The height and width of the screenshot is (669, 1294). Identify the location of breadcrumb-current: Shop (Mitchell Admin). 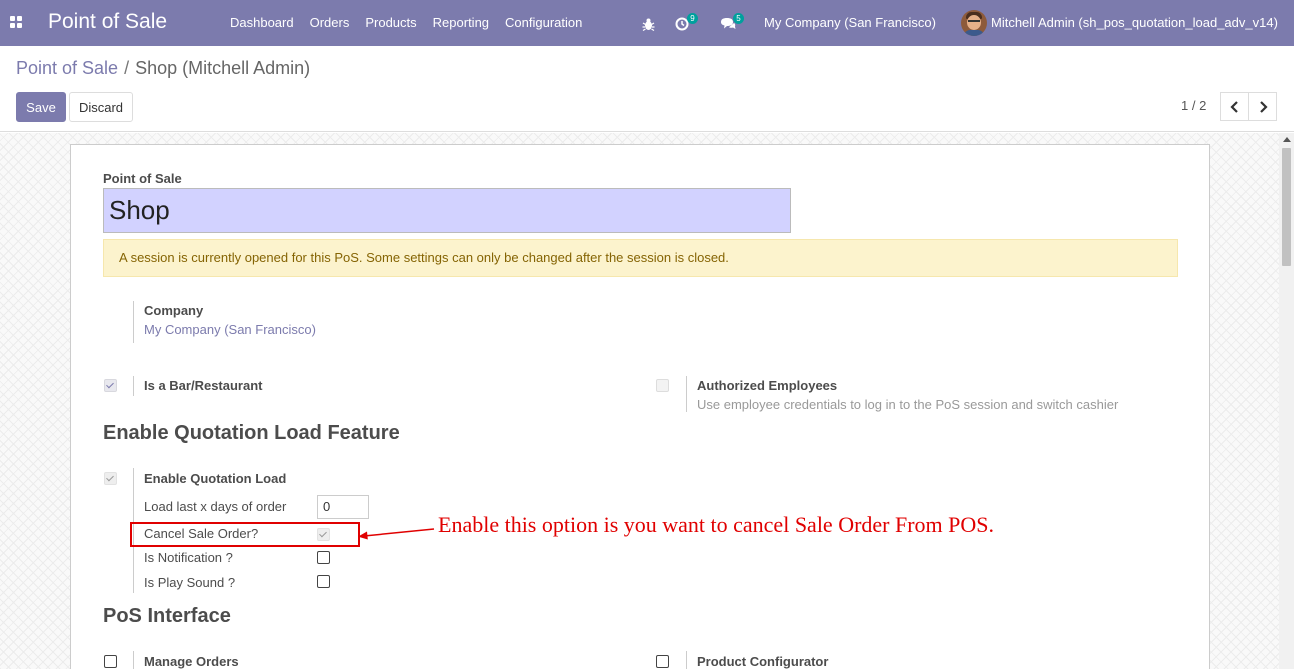
(223, 68).